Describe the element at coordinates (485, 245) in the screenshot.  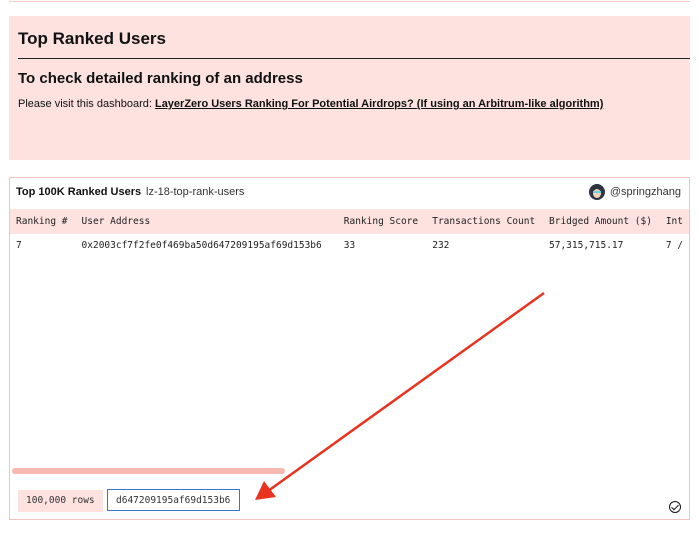
I see `cell-transactions-count: 232` at that location.